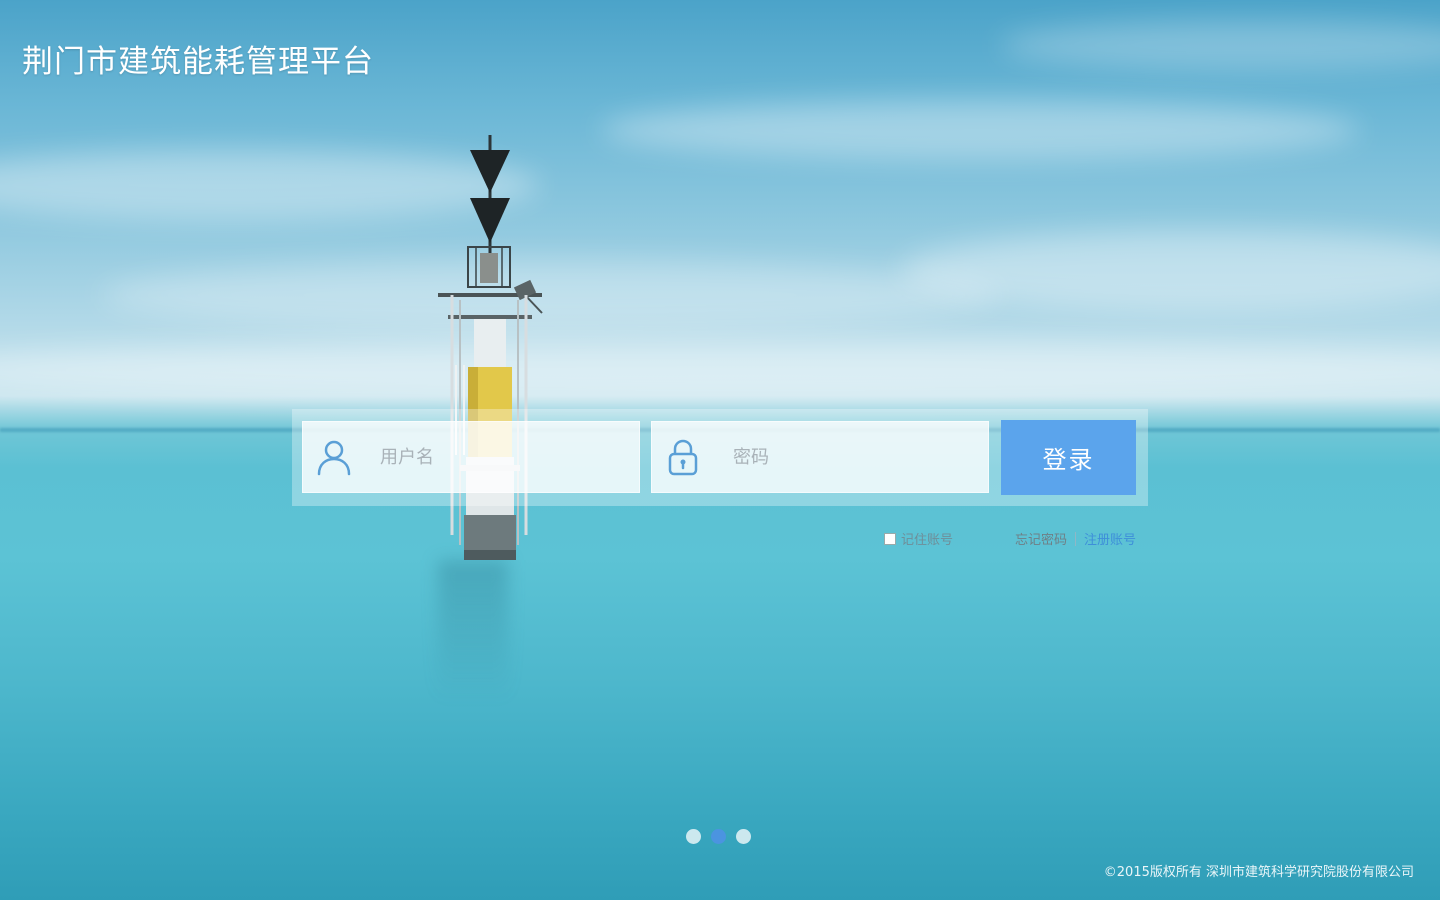  I want to click on register-link: 注册账号, so click(1110, 538).